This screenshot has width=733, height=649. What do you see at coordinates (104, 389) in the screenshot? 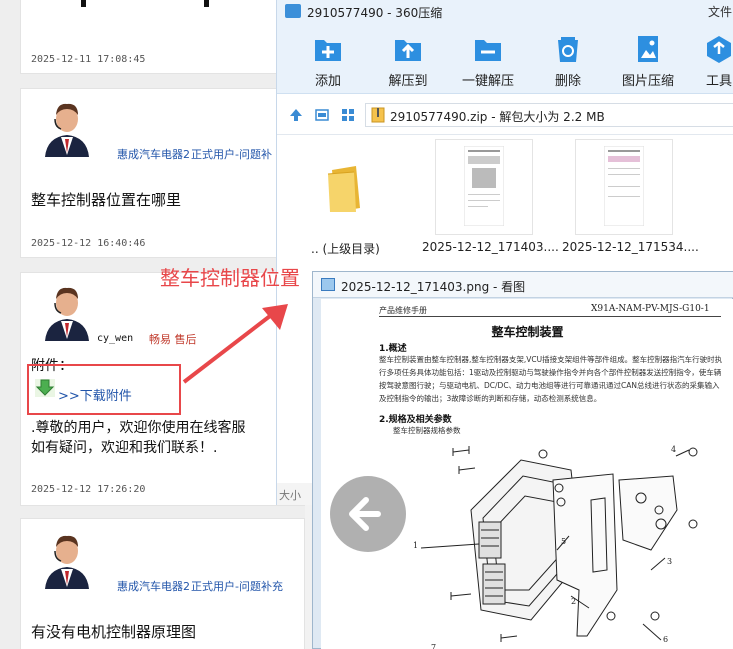
I see `annotation-highlight-box` at bounding box center [104, 389].